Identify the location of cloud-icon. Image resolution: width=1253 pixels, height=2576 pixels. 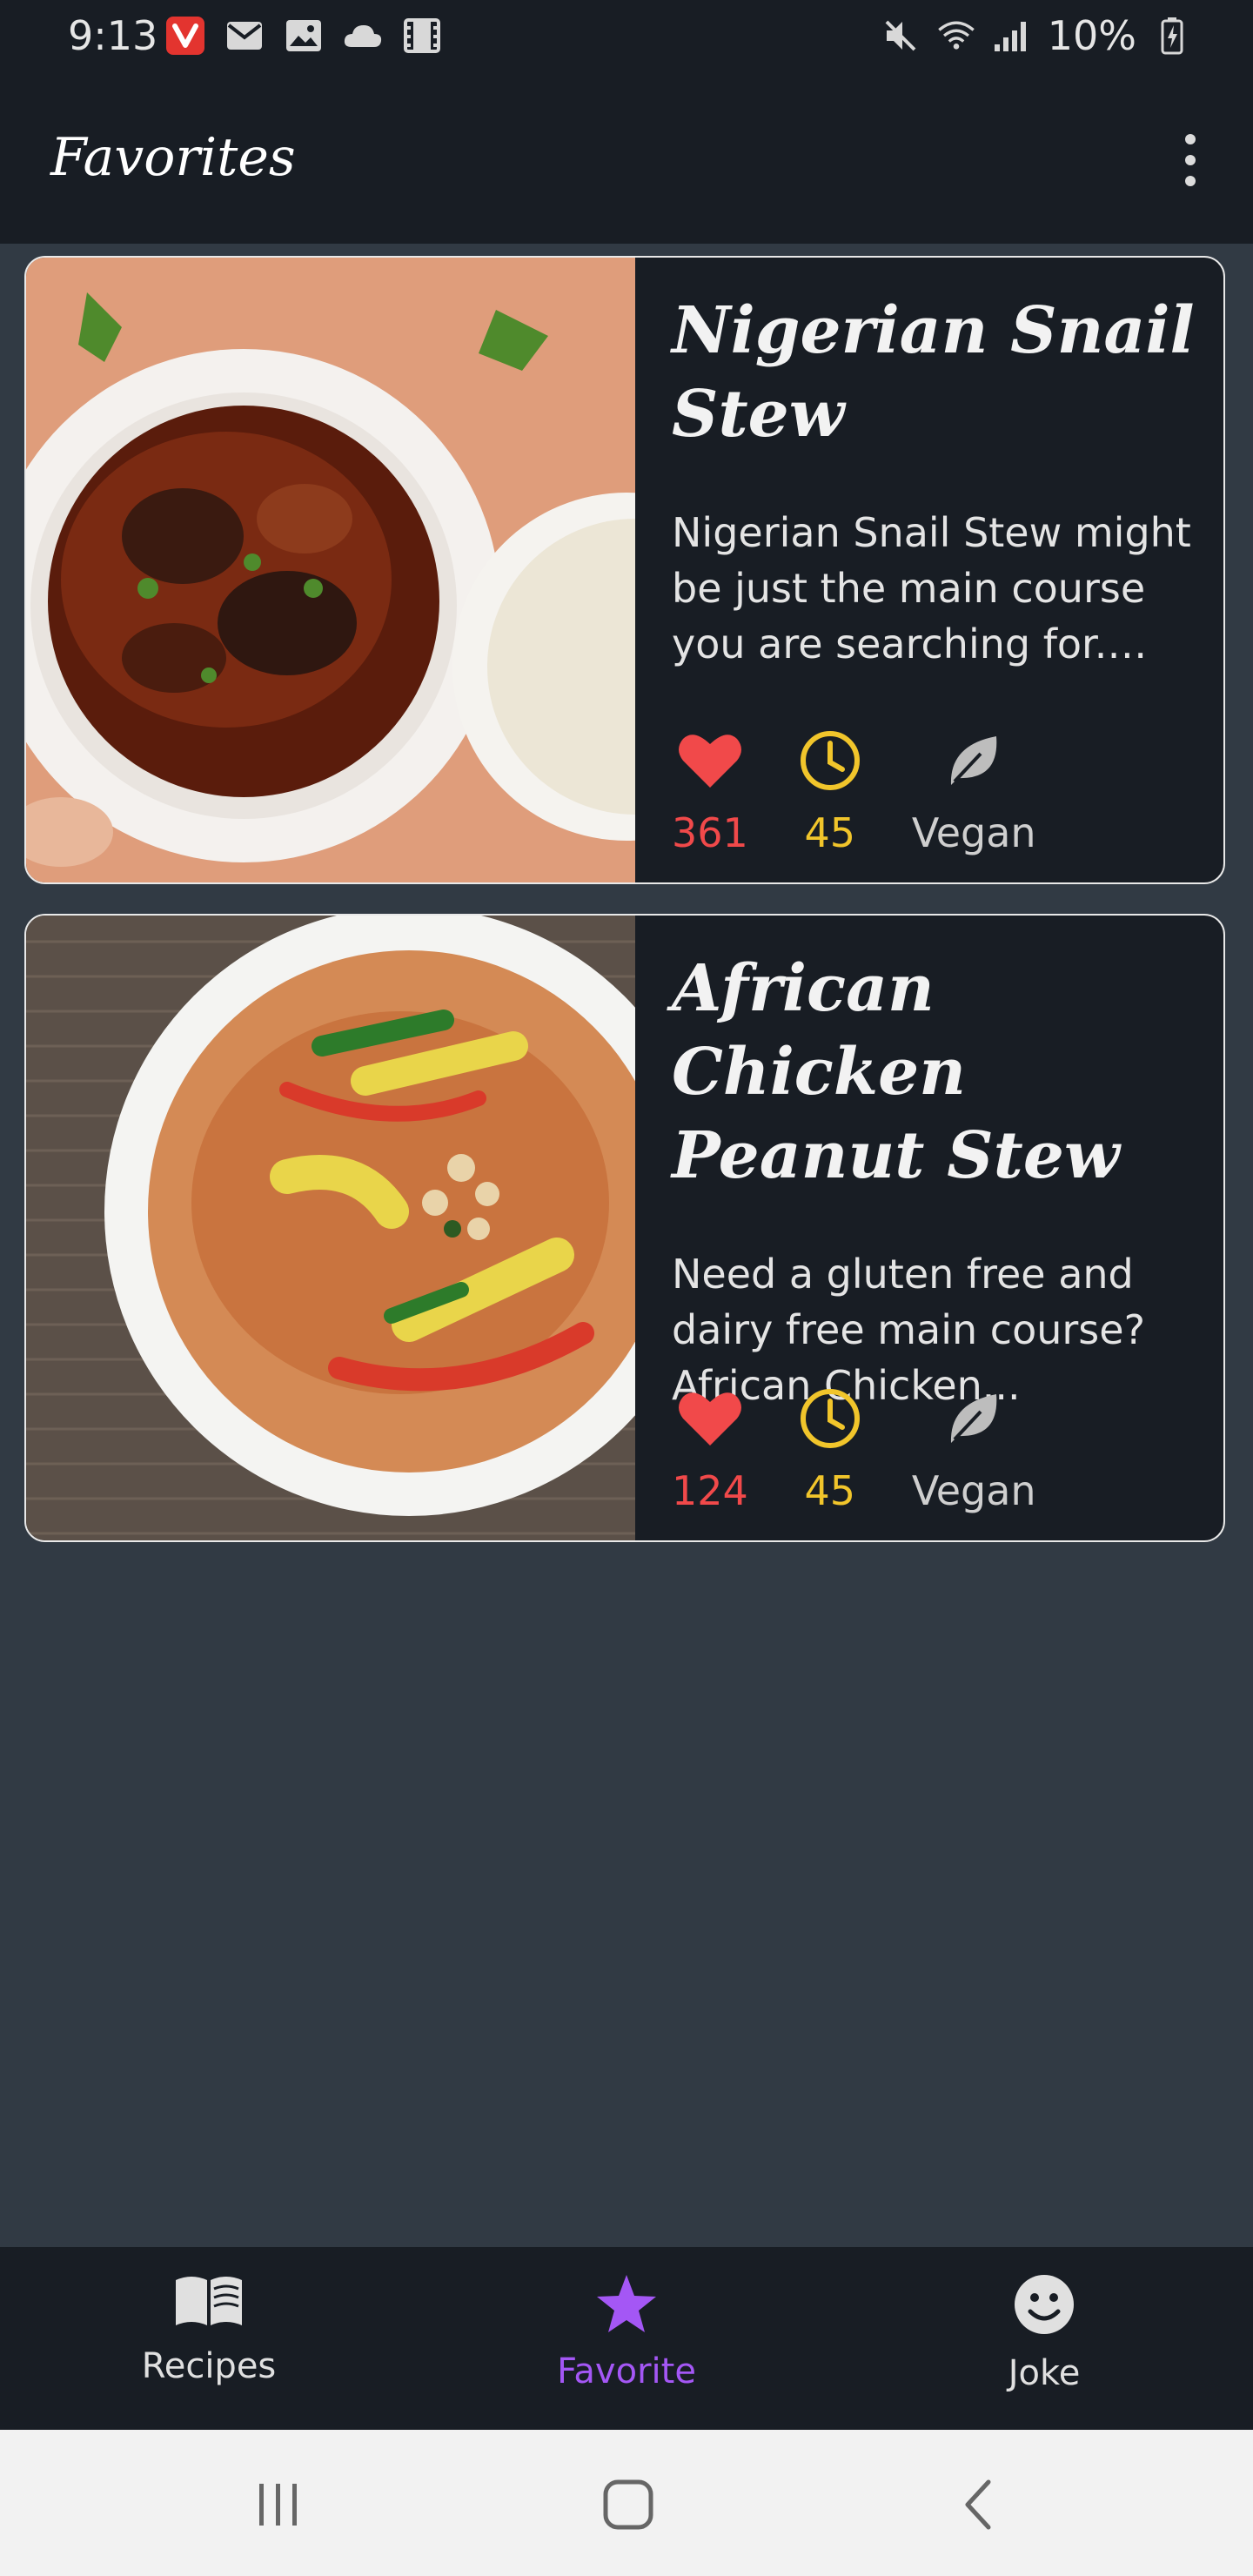
(363, 36).